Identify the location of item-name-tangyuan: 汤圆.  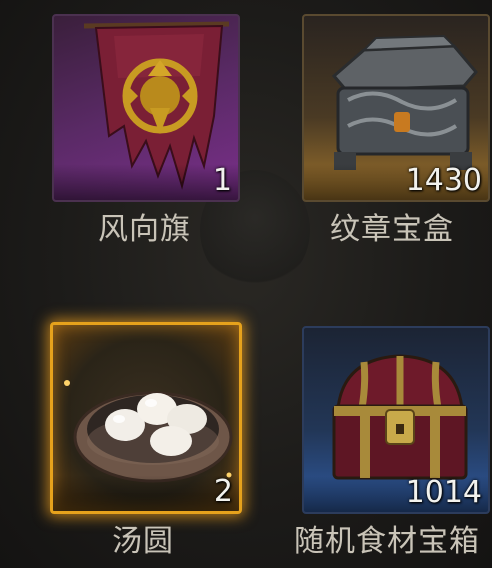
(143, 541).